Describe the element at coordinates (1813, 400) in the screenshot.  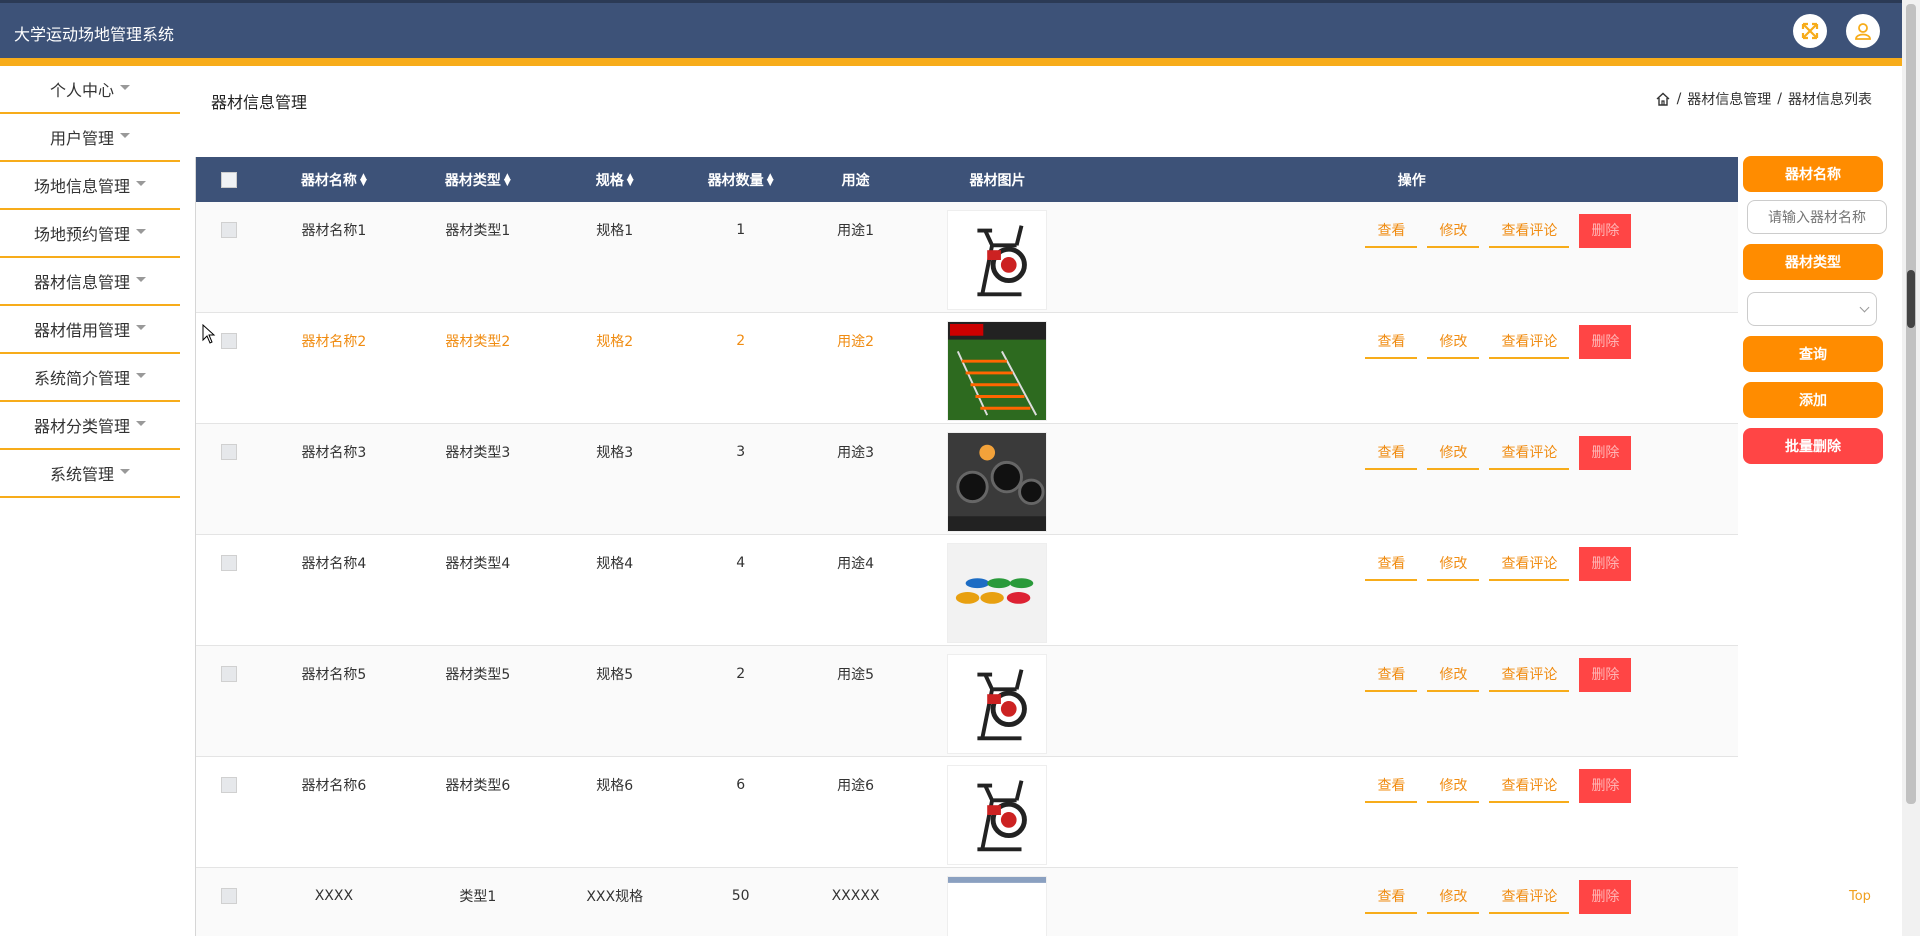
I see `add-button: 添加` at that location.